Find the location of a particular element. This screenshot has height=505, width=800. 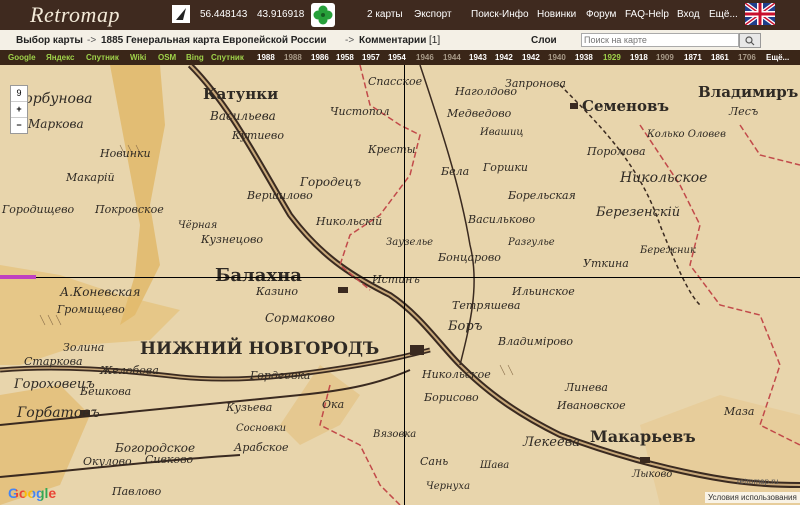

layer-option: 1957 is located at coordinates (371, 57).